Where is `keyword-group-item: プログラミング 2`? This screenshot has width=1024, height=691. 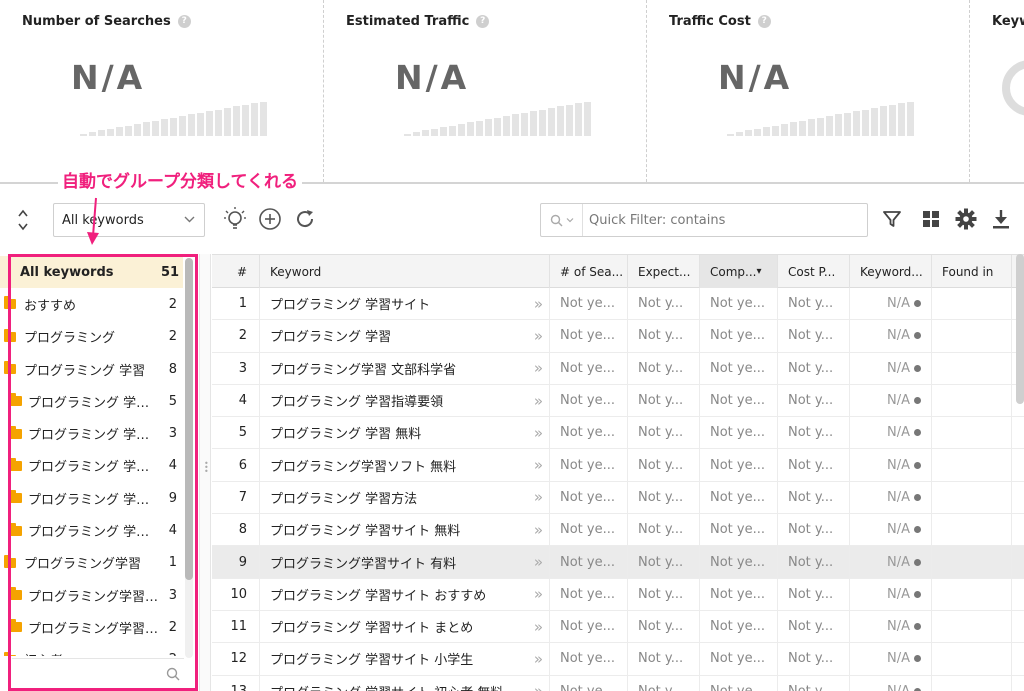 keyword-group-item: プログラミング 2 is located at coordinates (91, 337).